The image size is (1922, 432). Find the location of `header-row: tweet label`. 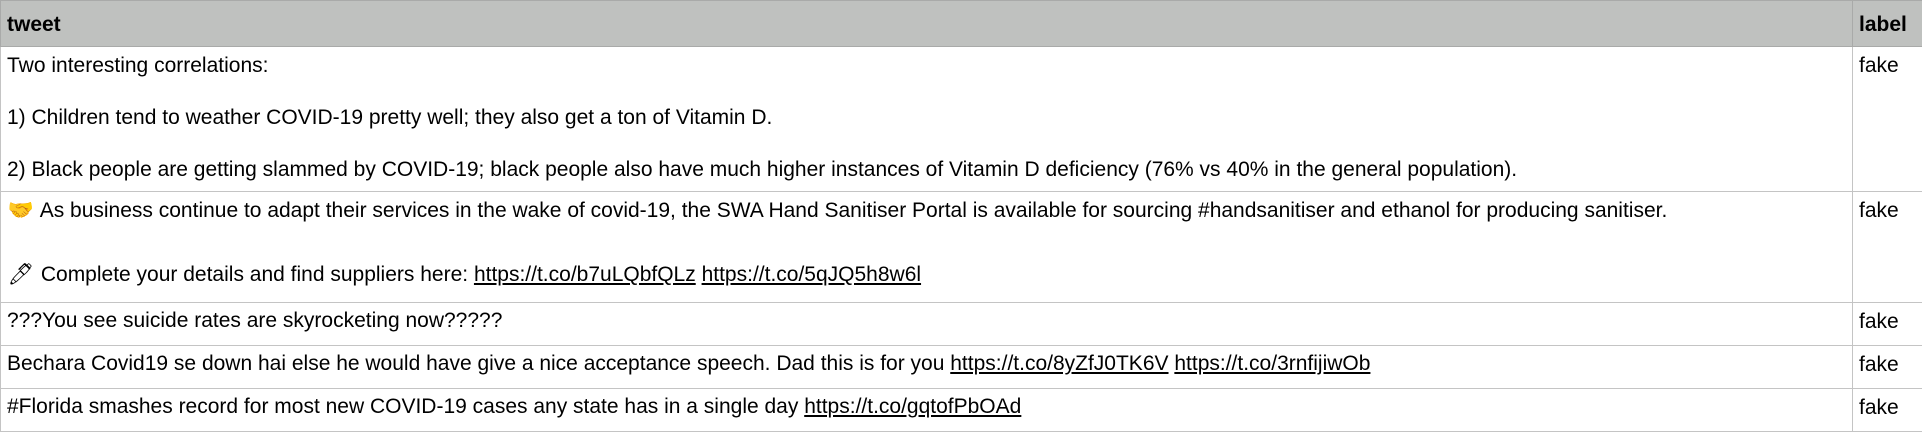

header-row: tweet label is located at coordinates (961, 24).